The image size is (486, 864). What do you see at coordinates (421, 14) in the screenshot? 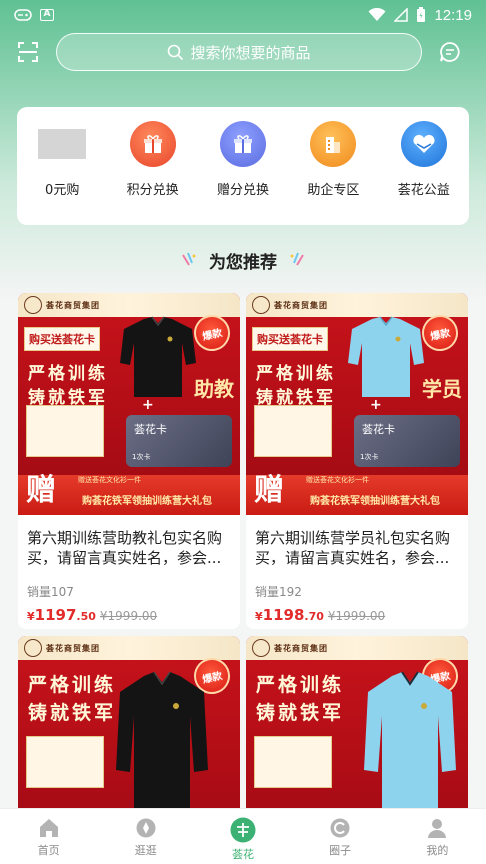
I see `battery-icon` at bounding box center [421, 14].